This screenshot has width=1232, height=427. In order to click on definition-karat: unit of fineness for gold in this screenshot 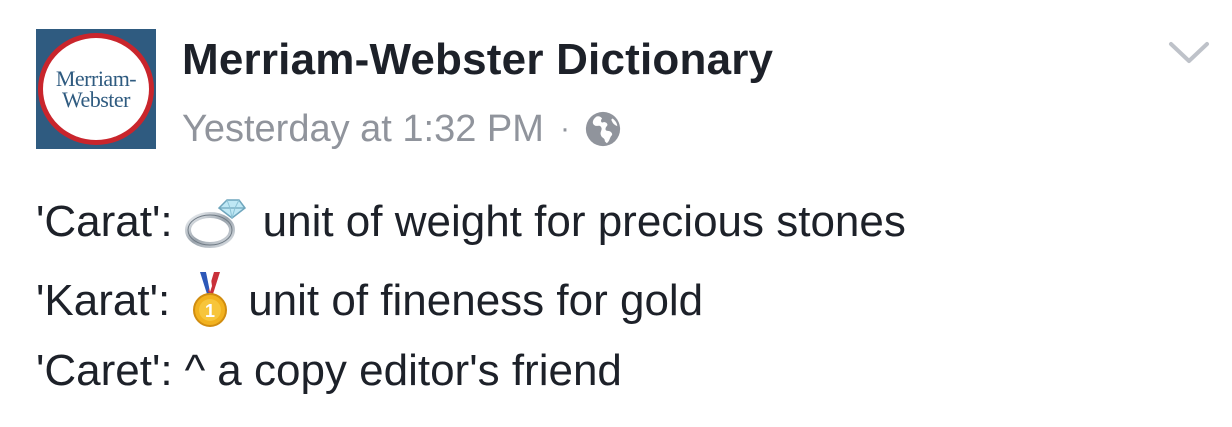, I will do `click(476, 300)`.